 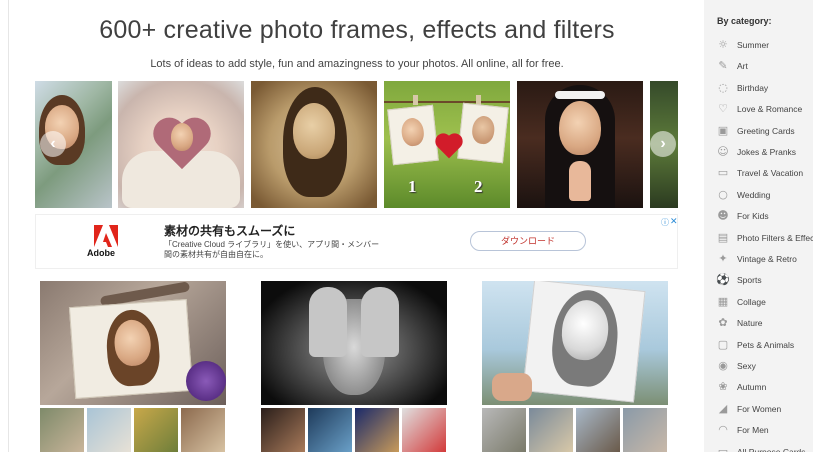 I want to click on ad-body-line2: 間の素材共有が自由自在に。, so click(x=216, y=254).